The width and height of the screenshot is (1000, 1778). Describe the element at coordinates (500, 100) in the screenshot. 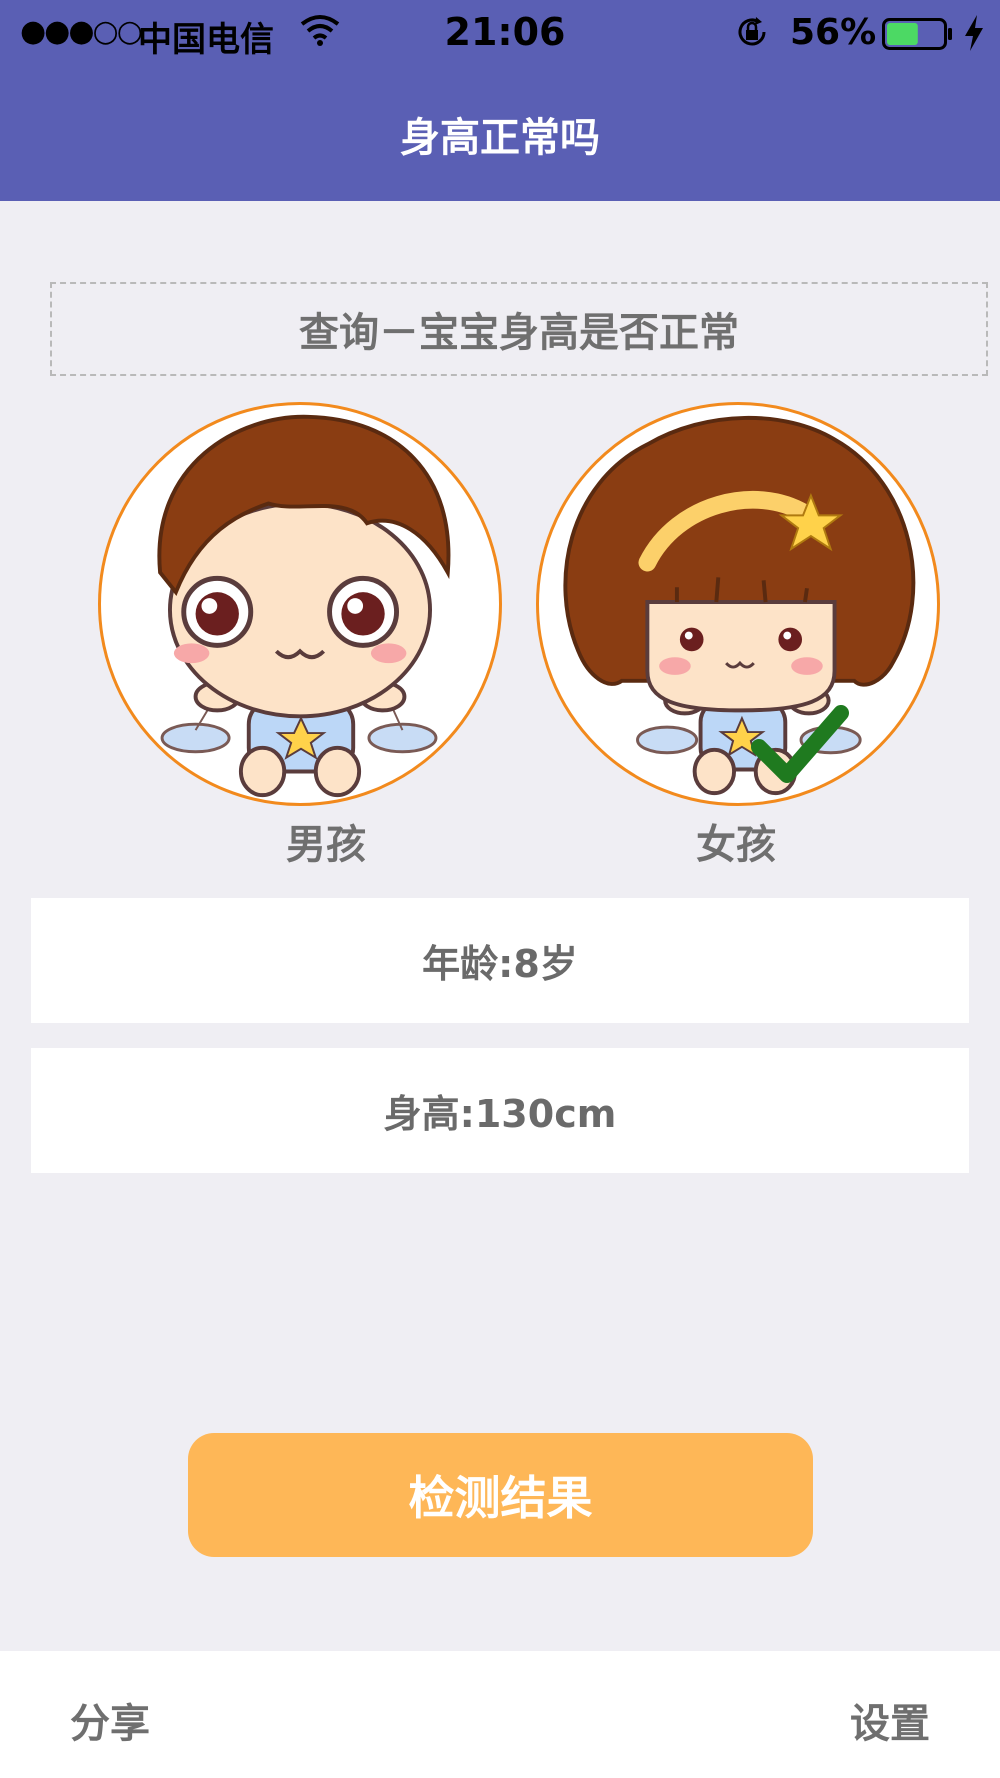

I see `top-bar: ●●●○○ 中国电信 21:06 56% 身高正常吗` at that location.